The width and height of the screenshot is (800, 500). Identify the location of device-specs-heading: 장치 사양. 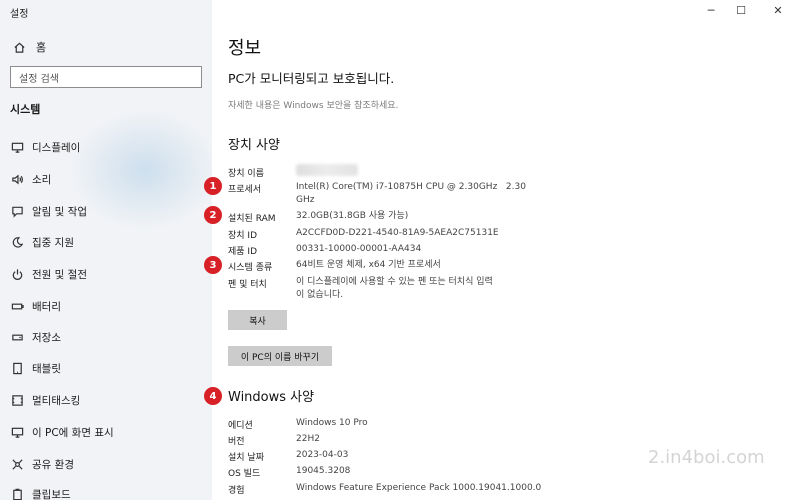
(254, 145).